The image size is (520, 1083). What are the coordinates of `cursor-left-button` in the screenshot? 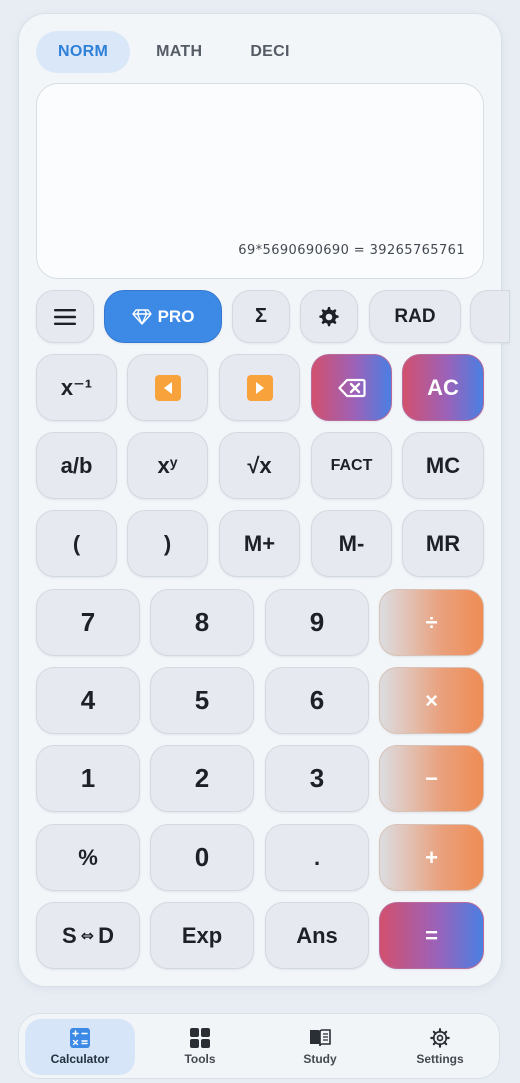 It's located at (167, 387).